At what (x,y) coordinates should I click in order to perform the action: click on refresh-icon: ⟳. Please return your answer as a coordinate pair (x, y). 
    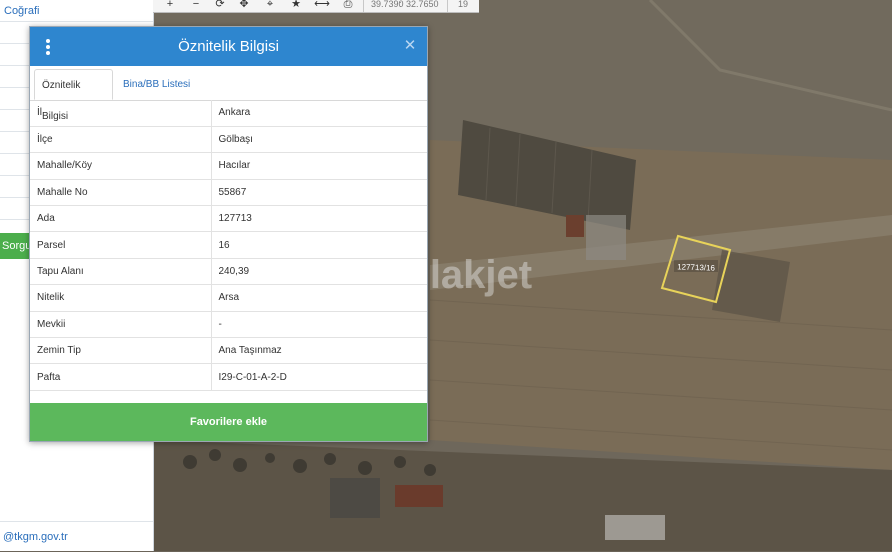
    Looking at the image, I should click on (220, 6).